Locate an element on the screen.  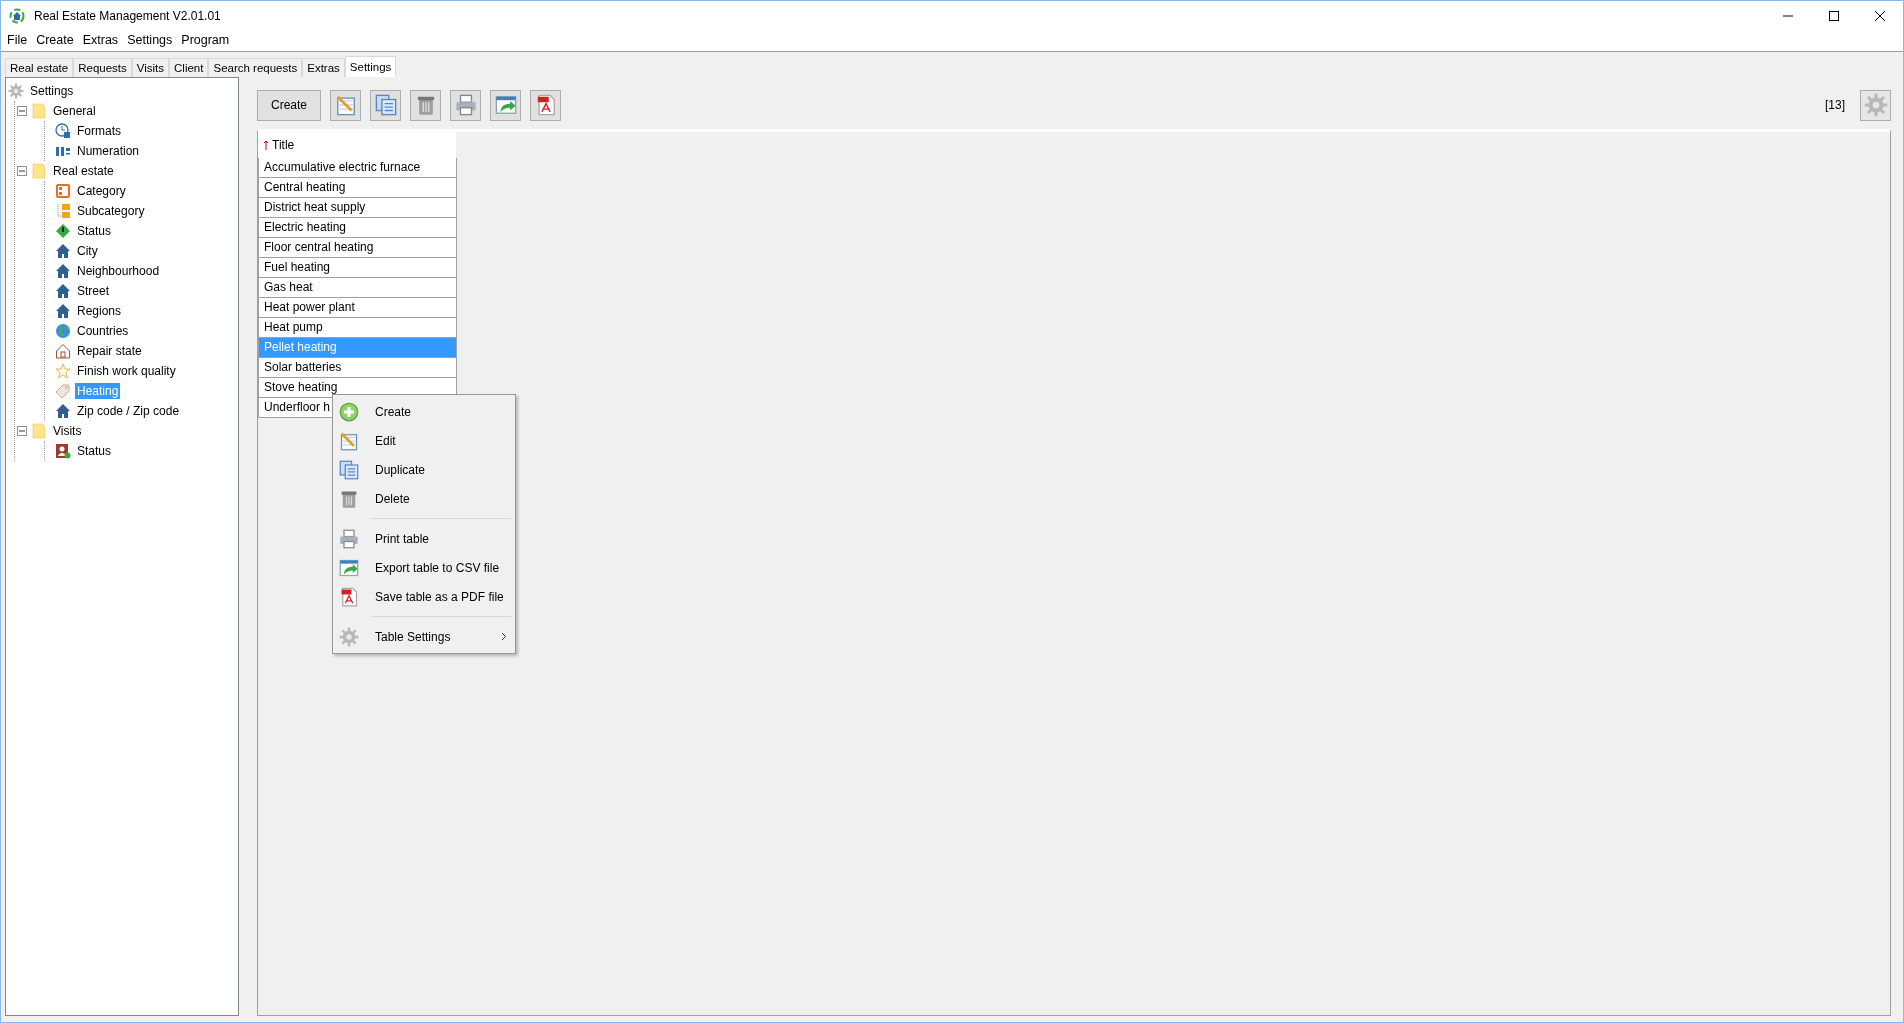
menu-item: Extras is located at coordinates (100, 40).